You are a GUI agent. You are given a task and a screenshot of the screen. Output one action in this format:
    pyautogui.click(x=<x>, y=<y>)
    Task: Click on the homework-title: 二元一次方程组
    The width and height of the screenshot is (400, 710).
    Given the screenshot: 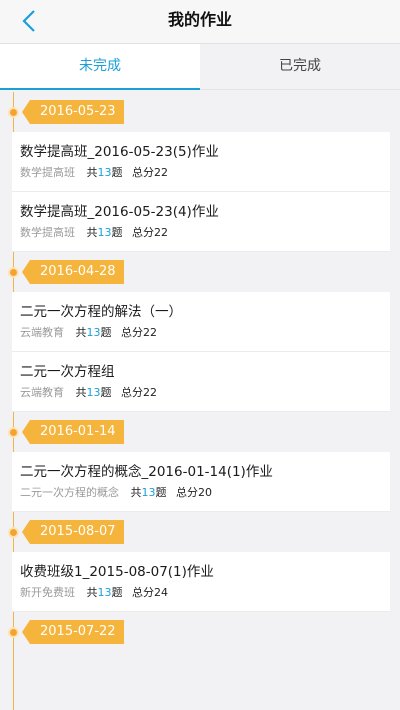 What is the action you would take?
    pyautogui.click(x=67, y=372)
    